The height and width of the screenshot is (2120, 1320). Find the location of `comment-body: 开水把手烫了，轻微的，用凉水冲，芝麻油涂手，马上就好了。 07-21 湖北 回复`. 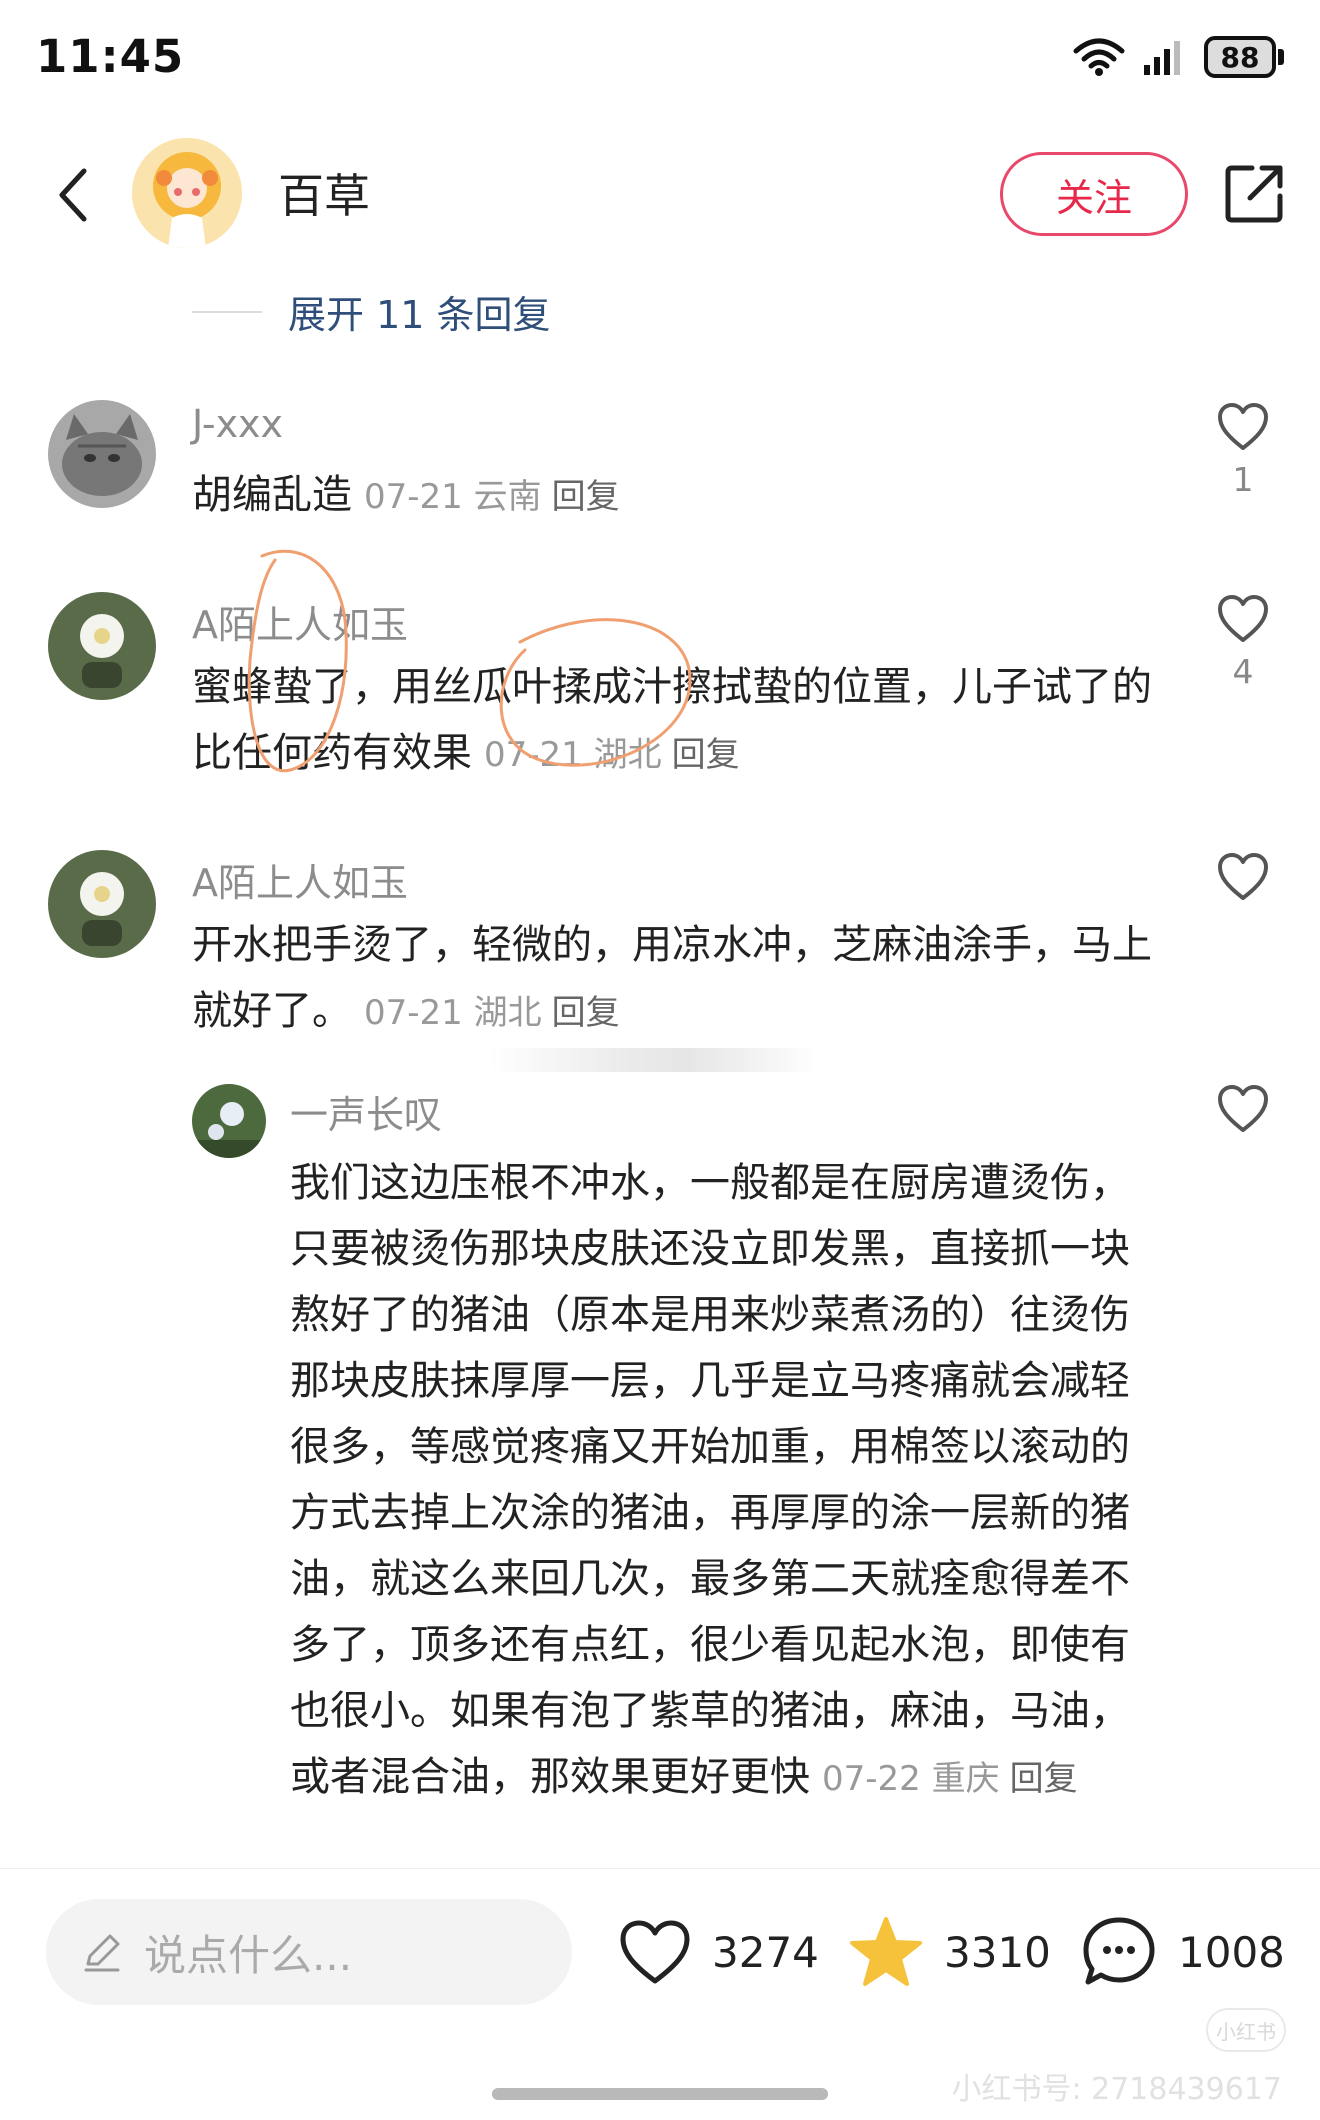

comment-body: 开水把手烫了，轻微的，用凉水冲，芝麻油涂手，马上就好了。 07-21 湖北 回复 is located at coordinates (682, 979).